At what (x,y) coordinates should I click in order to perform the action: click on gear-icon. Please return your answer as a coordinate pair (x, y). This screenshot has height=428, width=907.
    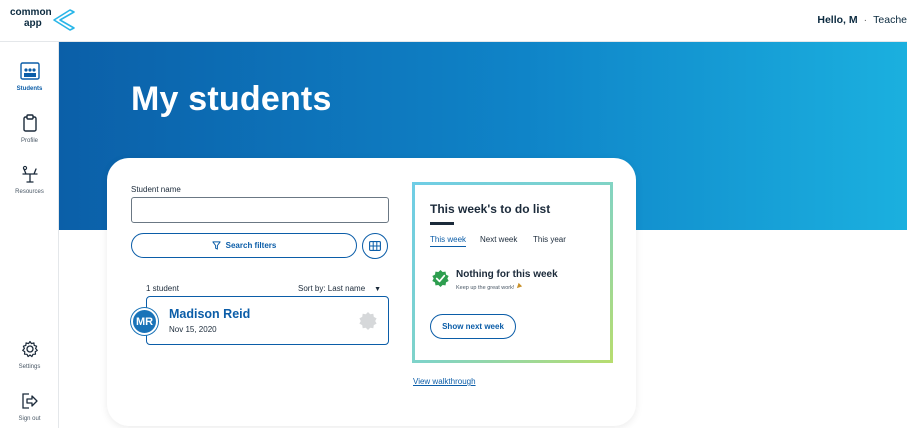
    Looking at the image, I should click on (29, 349).